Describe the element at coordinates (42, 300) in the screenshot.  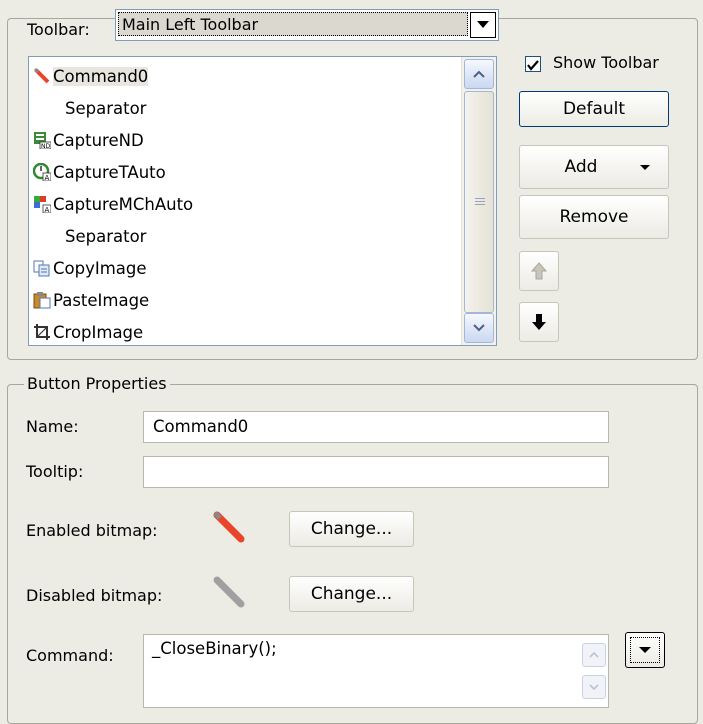
I see `paste-icon` at that location.